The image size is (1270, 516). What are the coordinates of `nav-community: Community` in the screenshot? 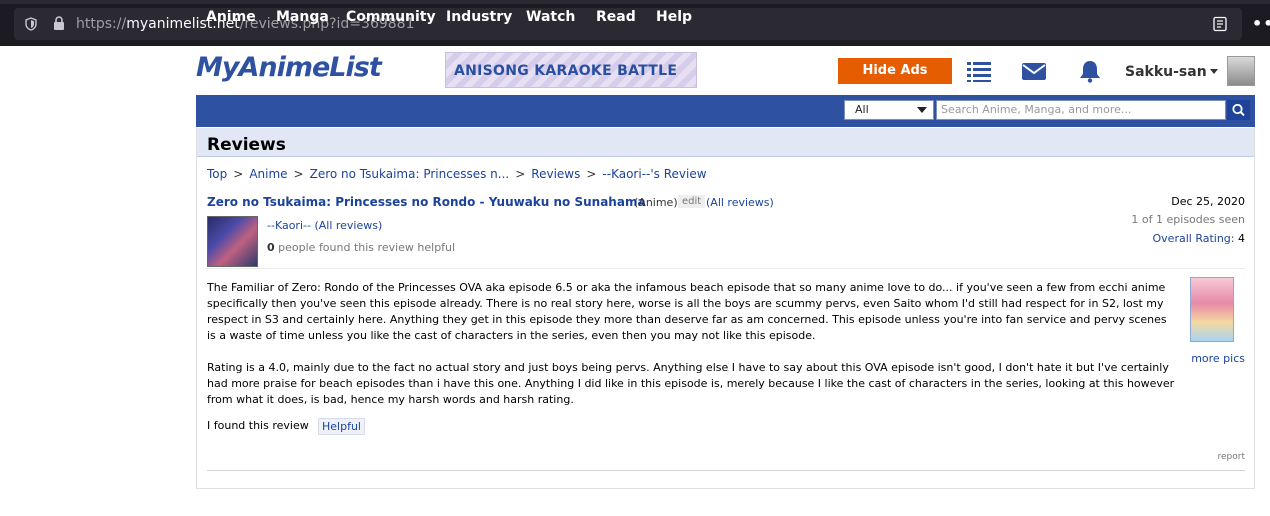 It's located at (391, 17).